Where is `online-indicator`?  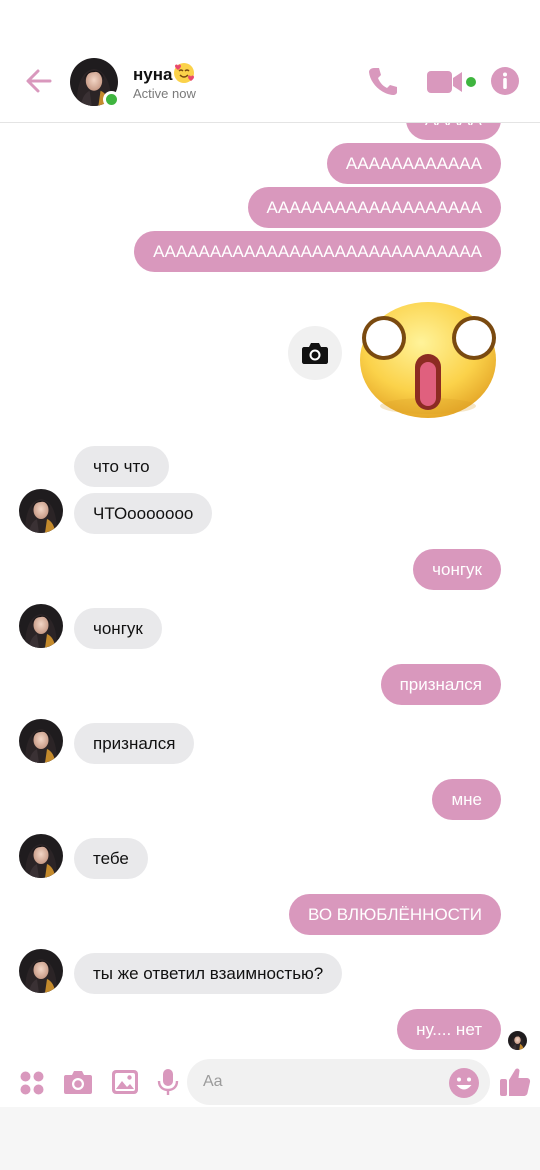
online-indicator is located at coordinates (111, 99).